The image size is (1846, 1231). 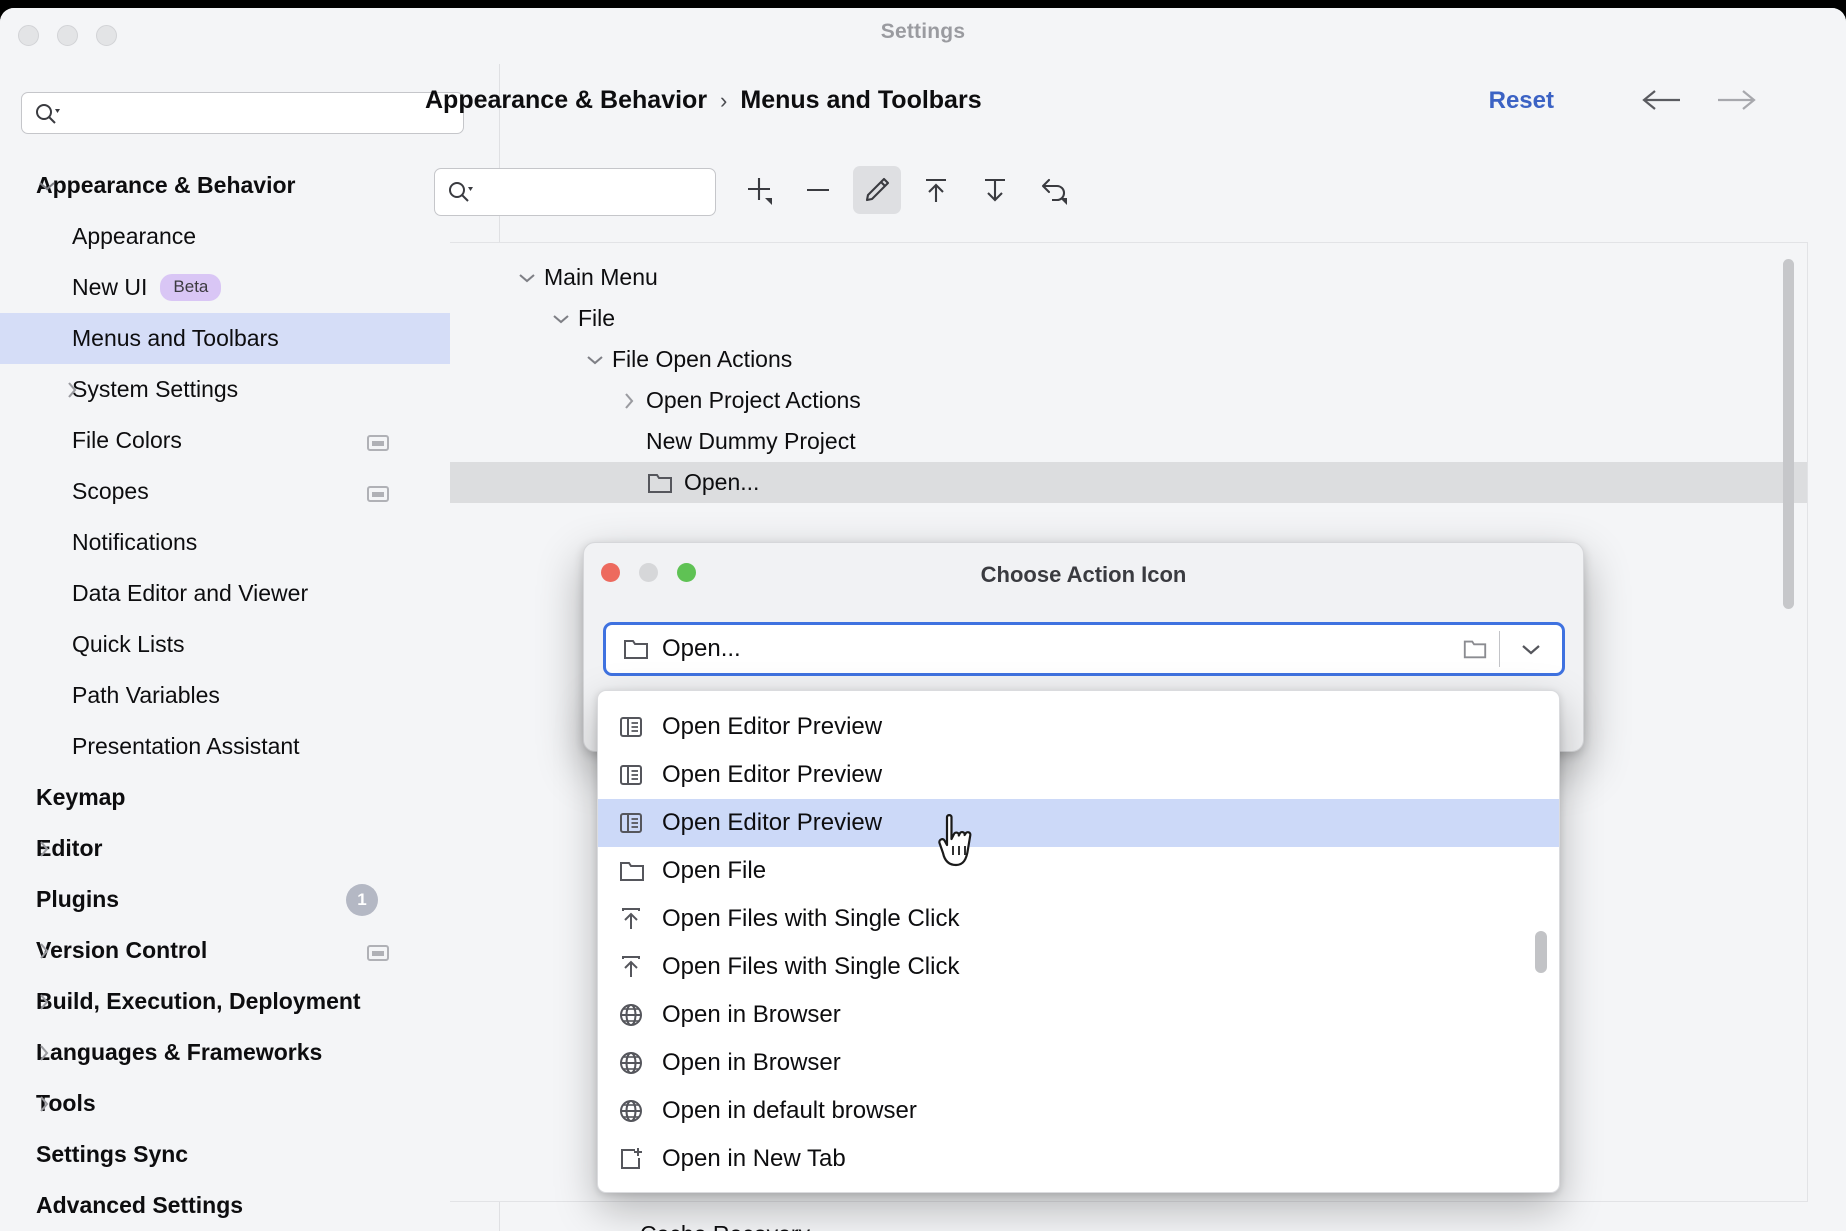 What do you see at coordinates (1788, 434) in the screenshot?
I see `tree-scrollbar` at bounding box center [1788, 434].